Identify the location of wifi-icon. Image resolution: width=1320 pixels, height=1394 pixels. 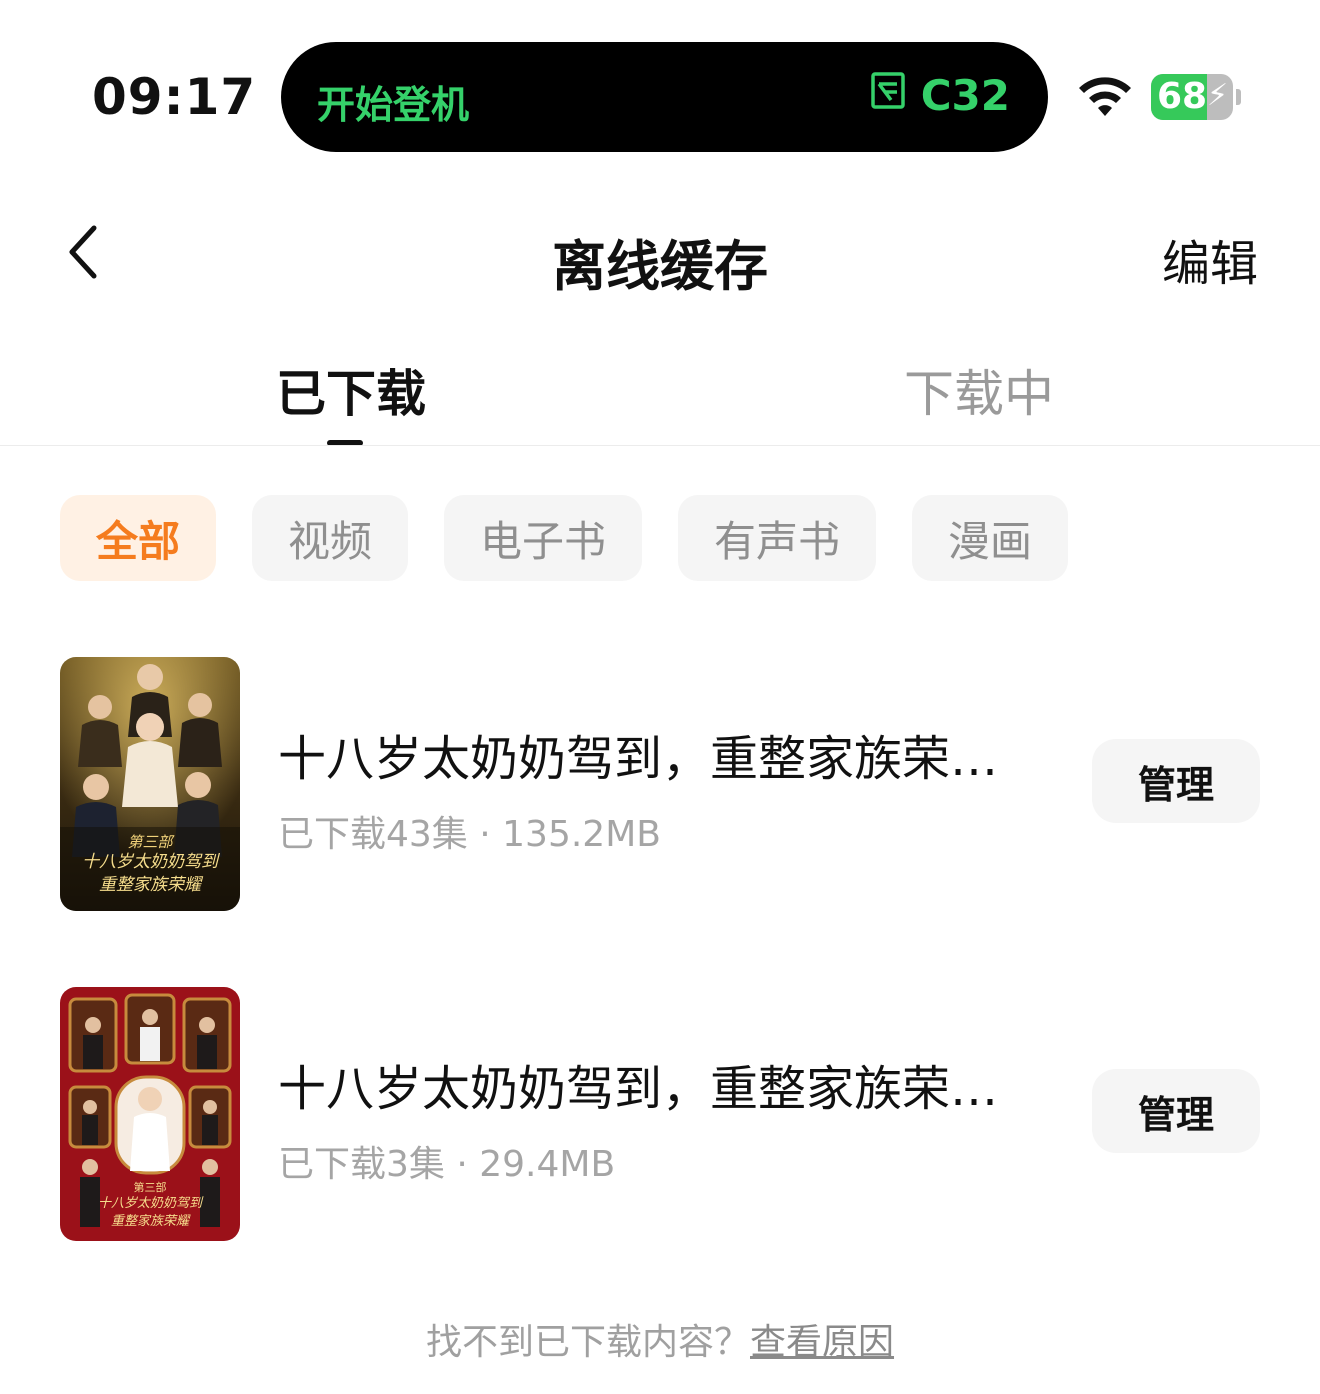
(1105, 96).